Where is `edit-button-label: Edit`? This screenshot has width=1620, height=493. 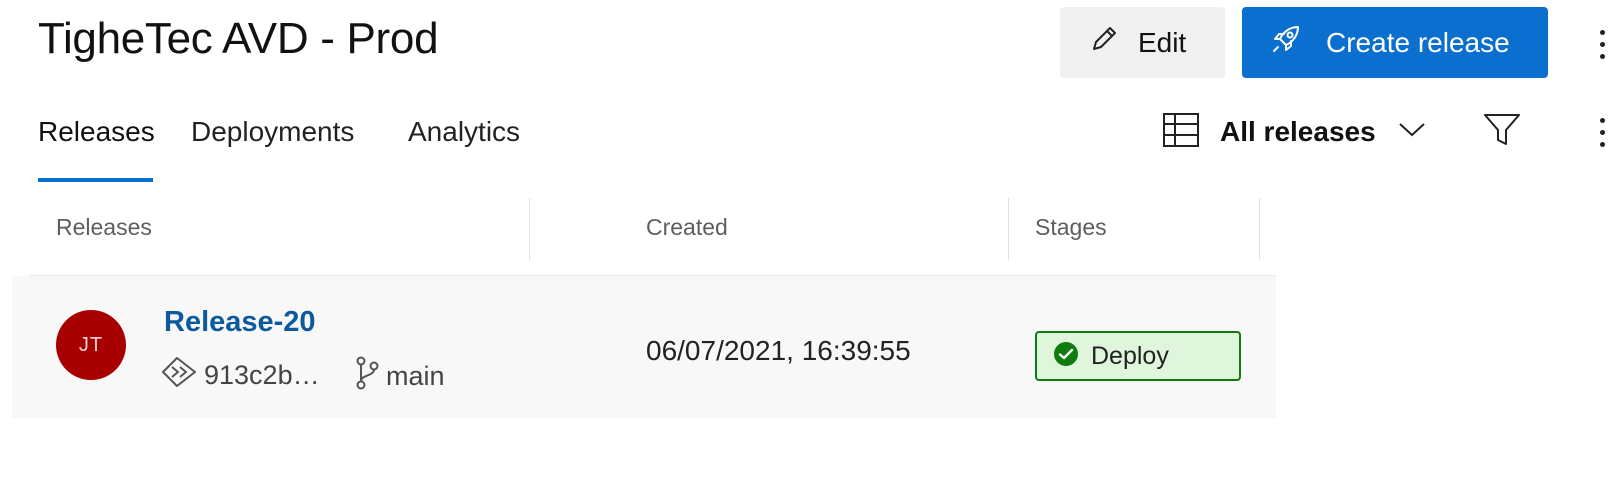 edit-button-label: Edit is located at coordinates (1162, 42).